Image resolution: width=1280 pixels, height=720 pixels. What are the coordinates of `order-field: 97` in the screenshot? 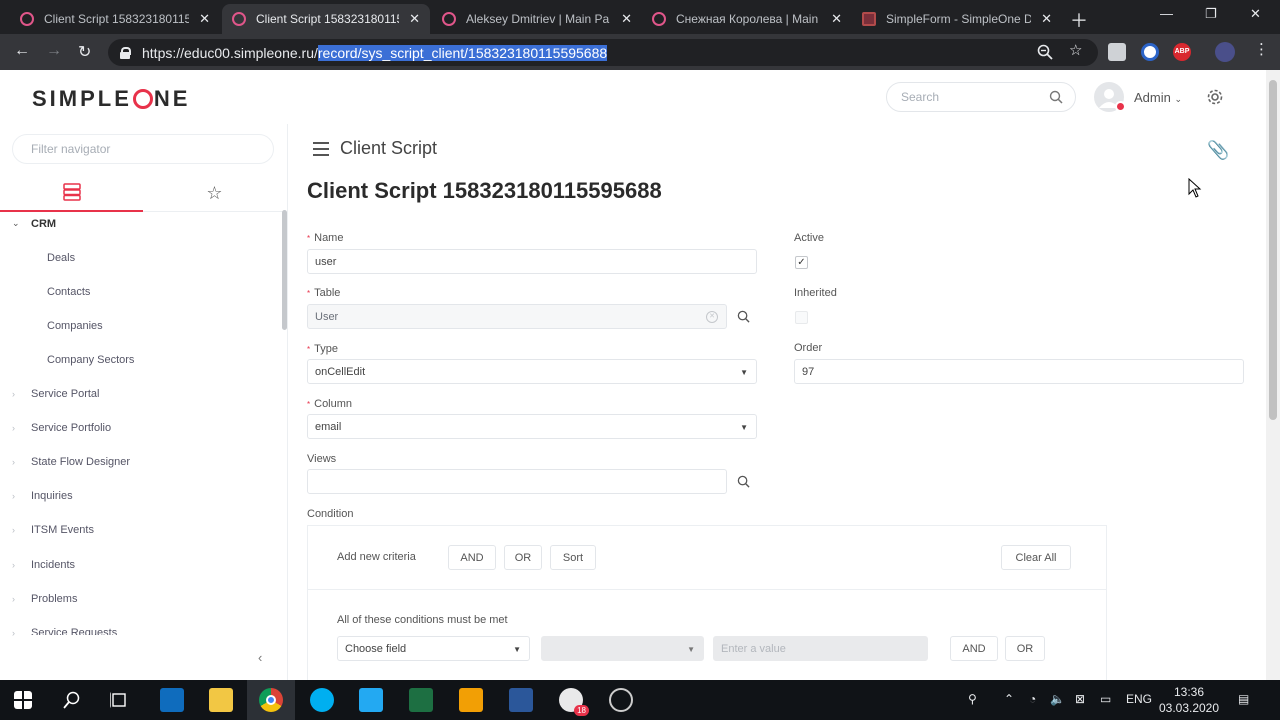 It's located at (1019, 371).